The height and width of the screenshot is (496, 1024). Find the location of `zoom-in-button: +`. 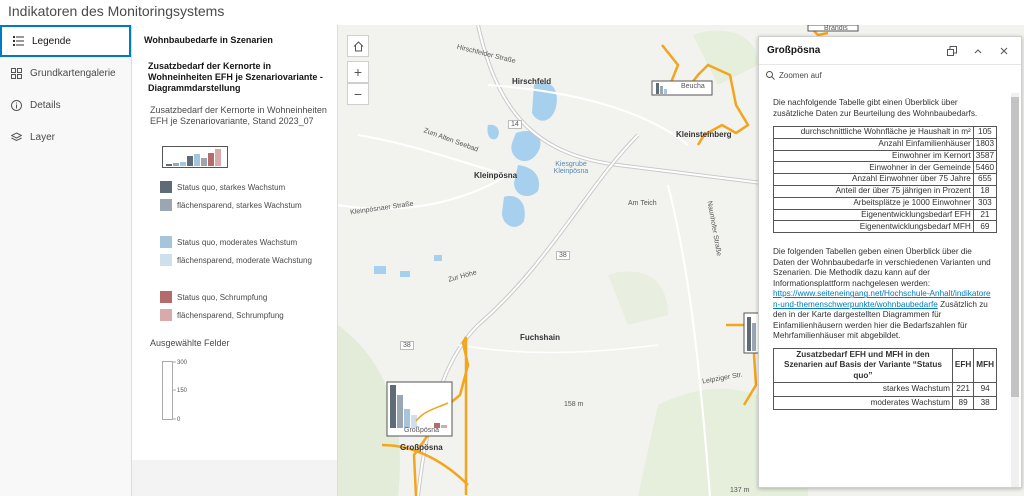

zoom-in-button: + is located at coordinates (358, 72).